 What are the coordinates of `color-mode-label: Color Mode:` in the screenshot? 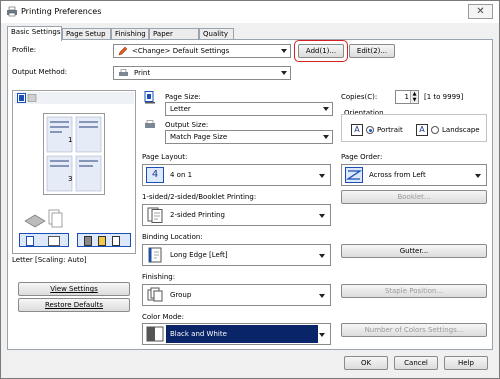 It's located at (163, 317).